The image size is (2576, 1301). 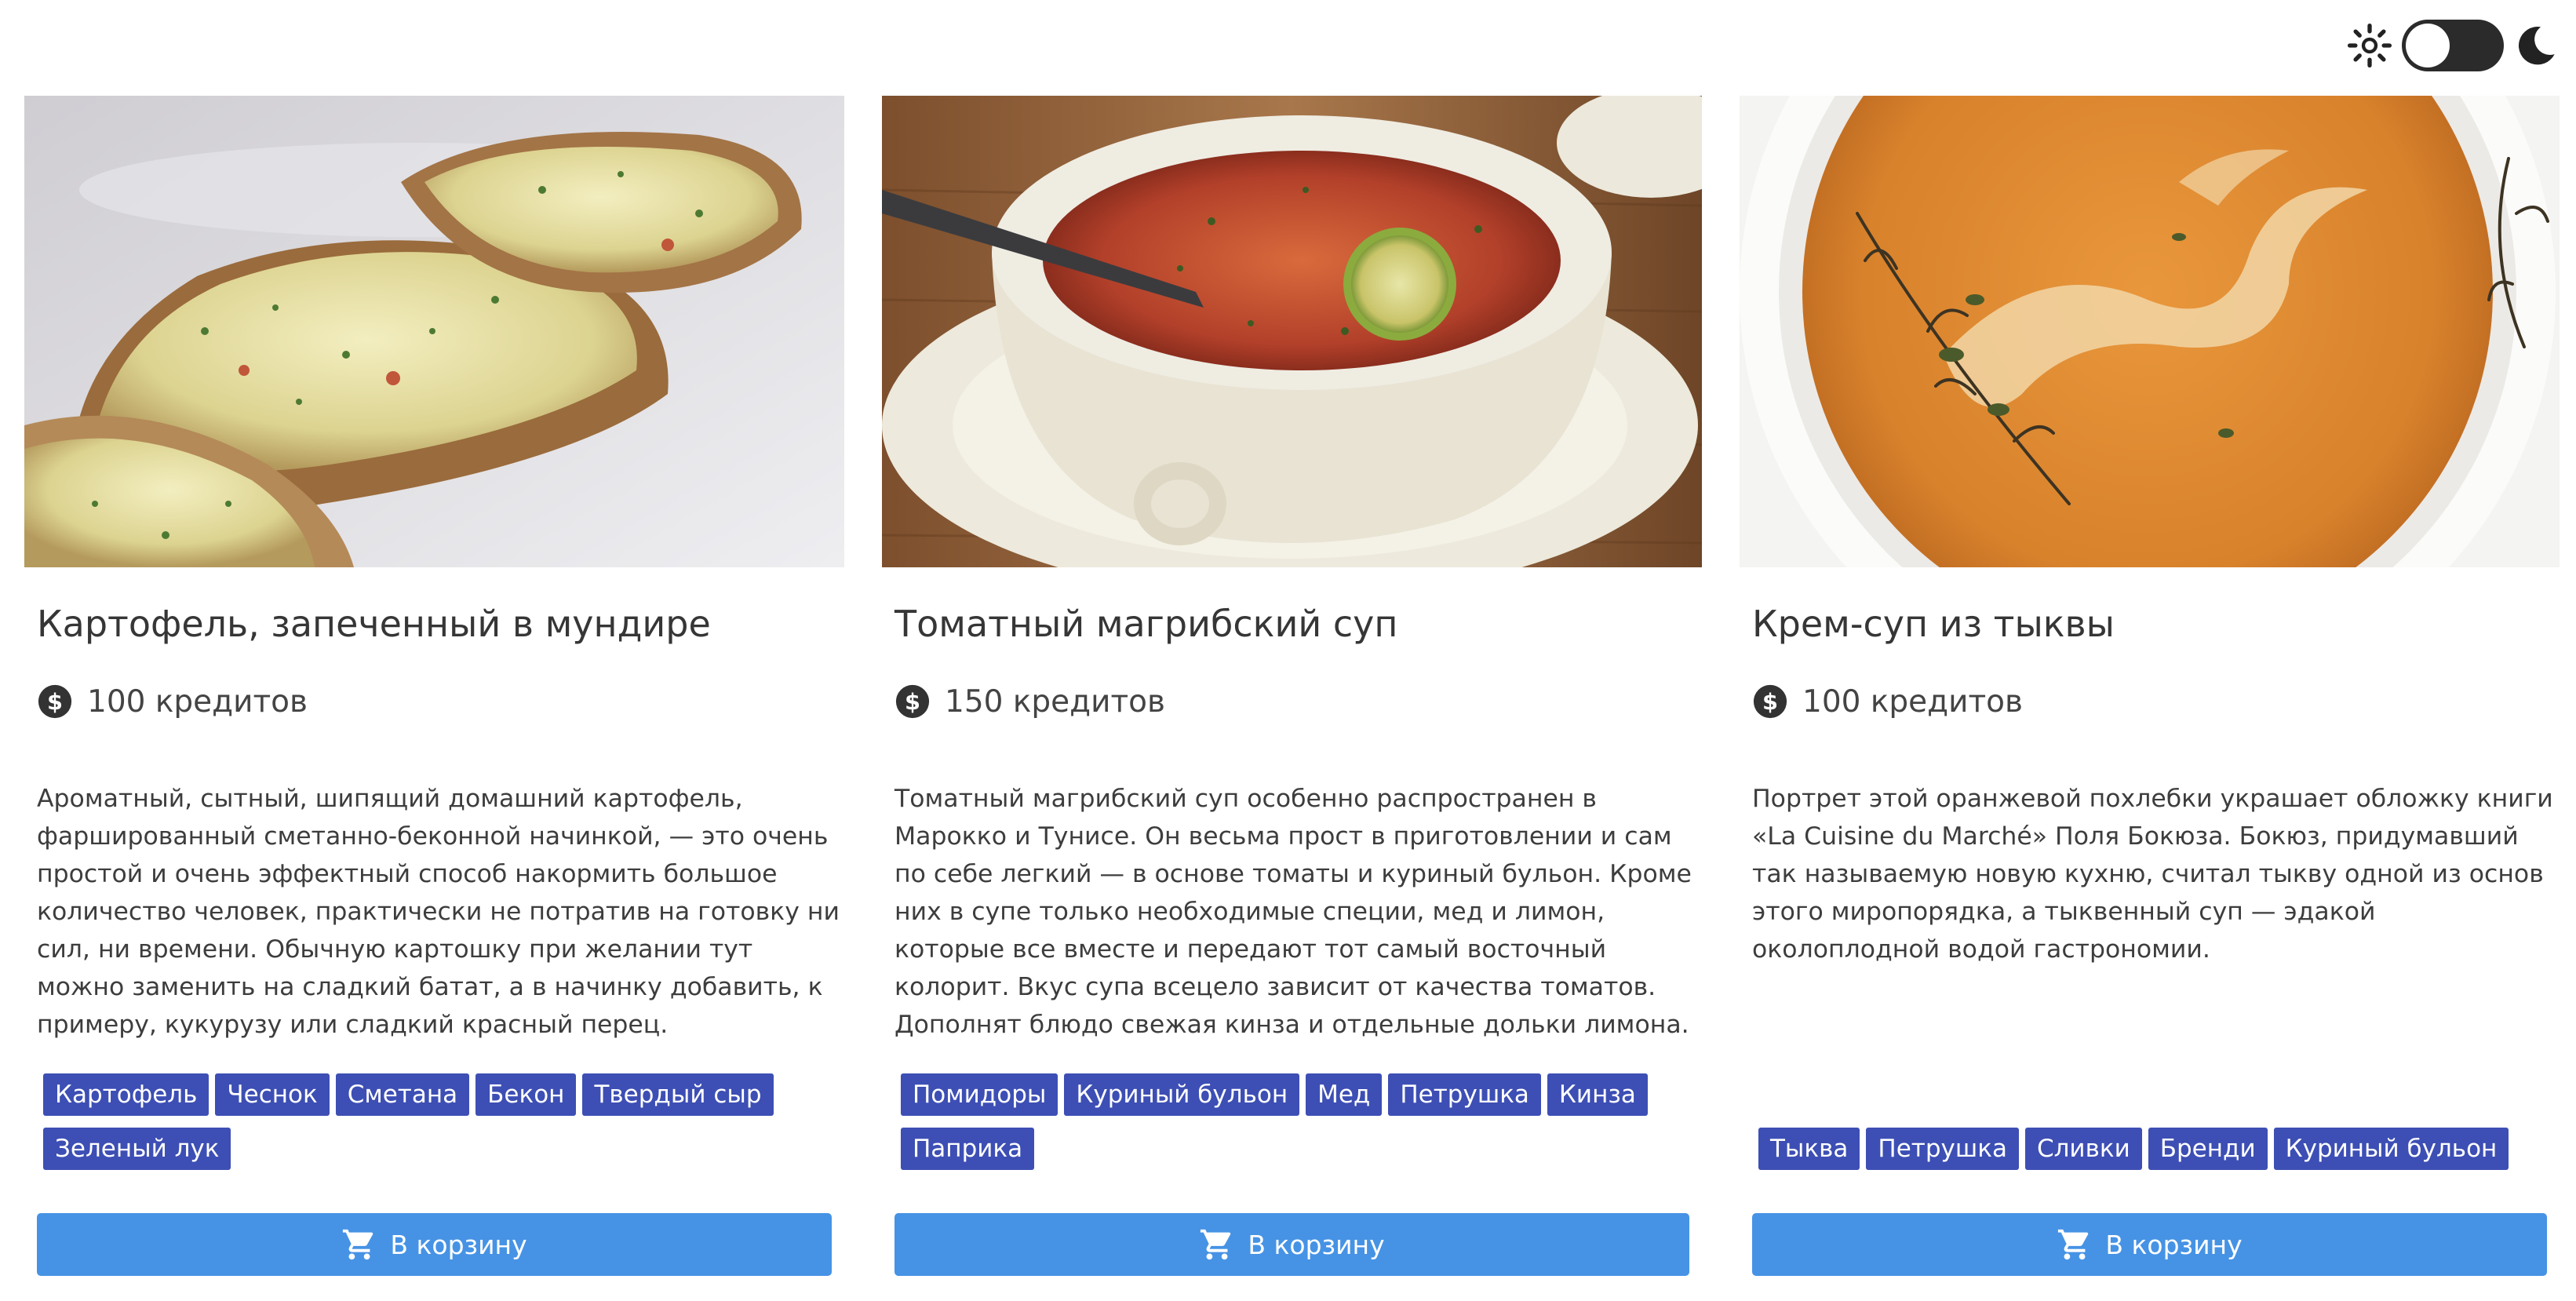 What do you see at coordinates (2428, 45) in the screenshot?
I see `toggle-knob` at bounding box center [2428, 45].